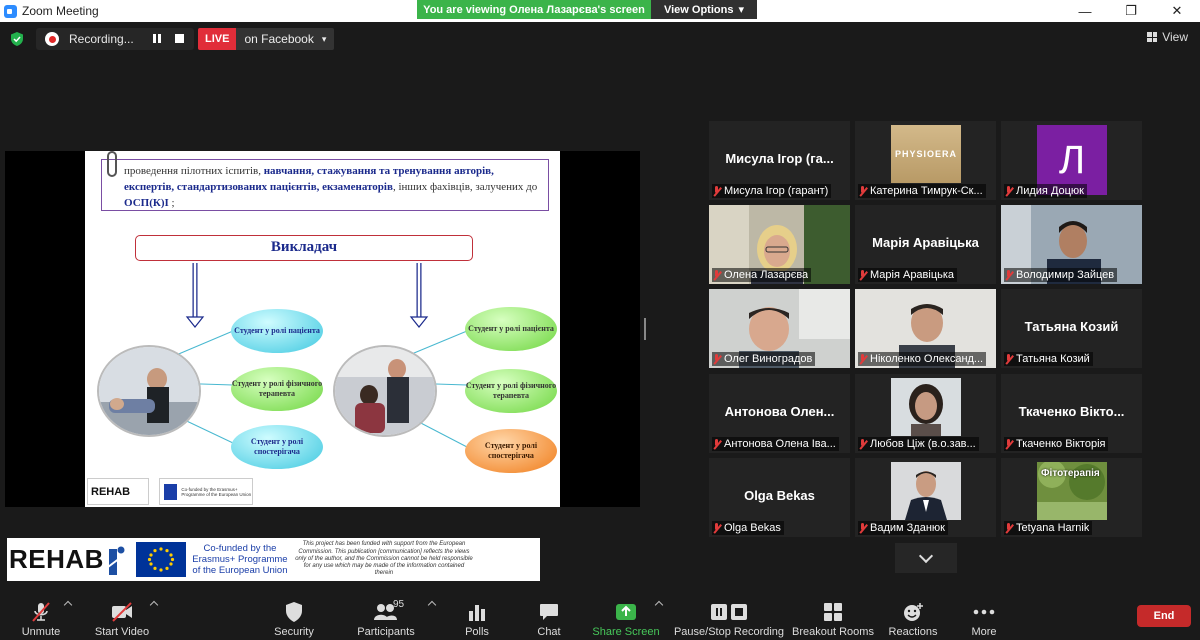 The width and height of the screenshot is (1200, 640). I want to click on audio-options-caret-icon, so click(68, 605).